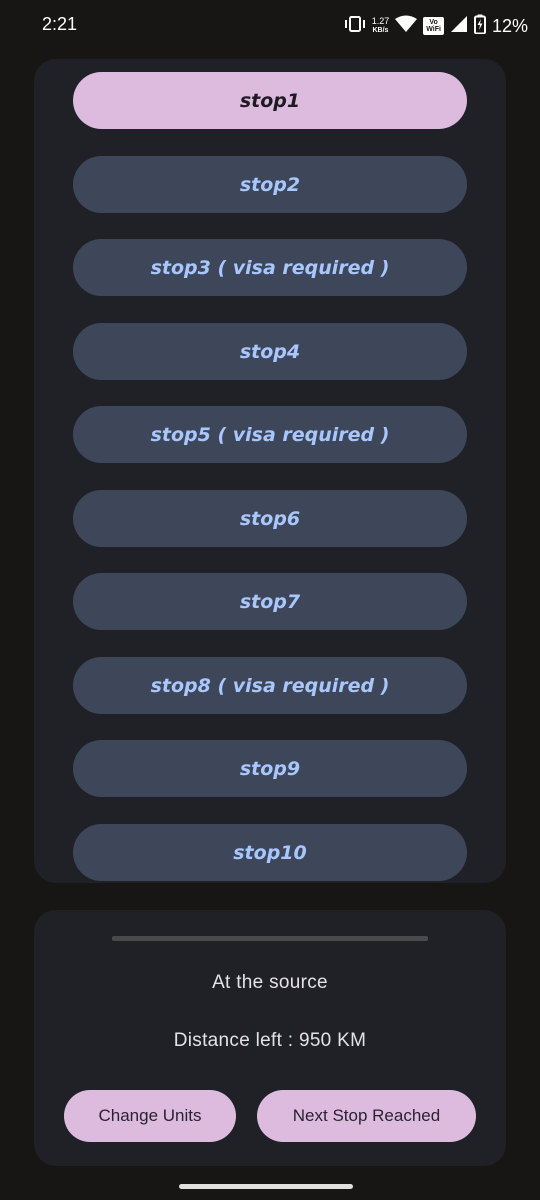 The image size is (540, 1200). I want to click on home-indicator, so click(266, 1186).